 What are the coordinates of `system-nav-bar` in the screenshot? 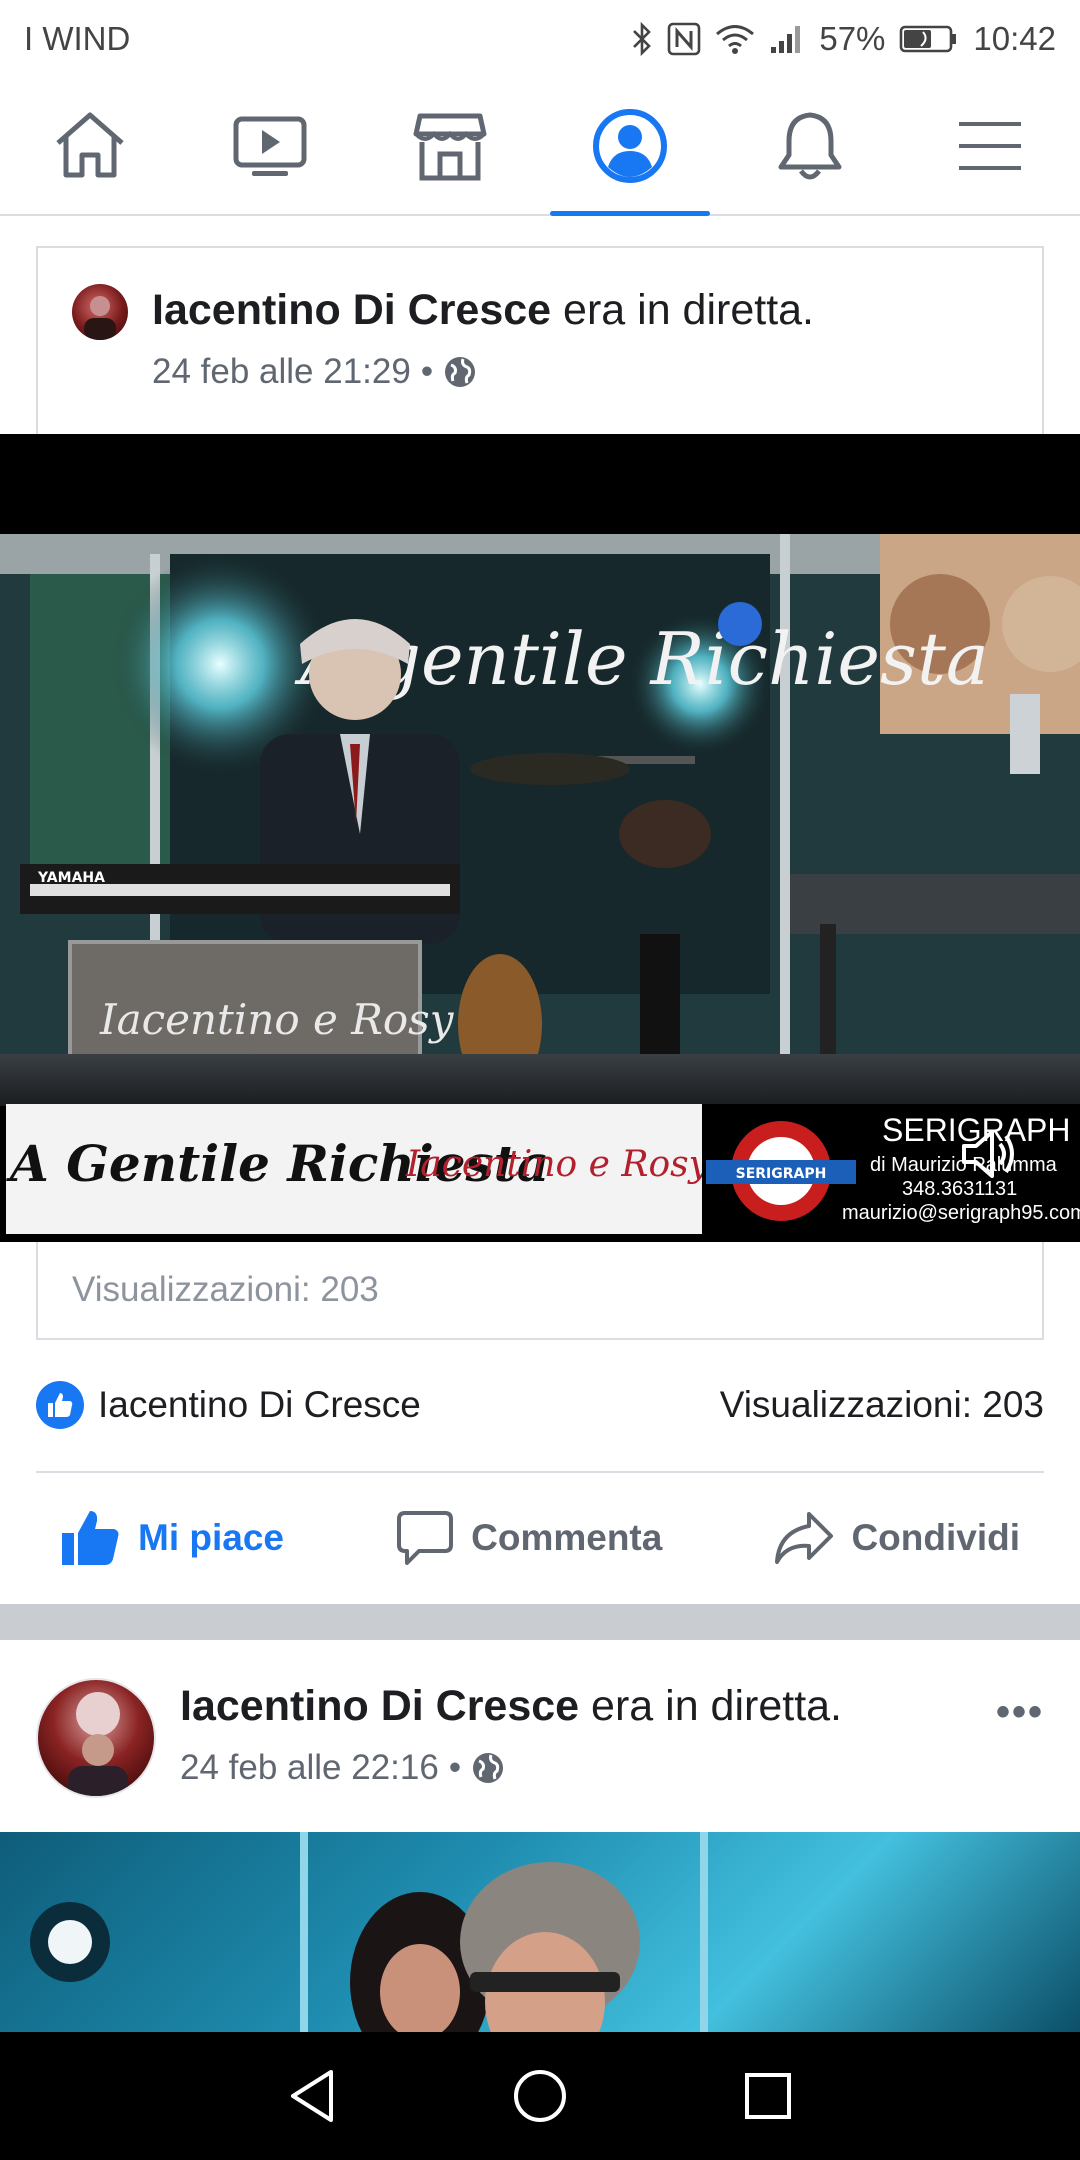 It's located at (540, 2096).